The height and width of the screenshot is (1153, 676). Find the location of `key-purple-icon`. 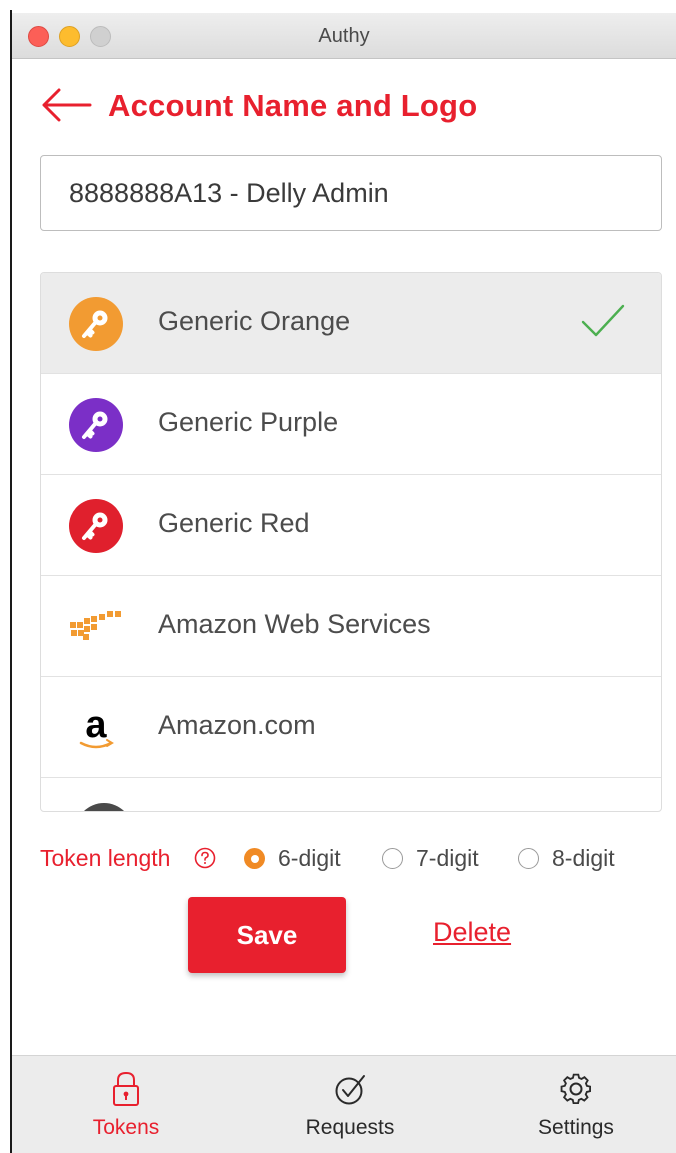

key-purple-icon is located at coordinates (96, 425).